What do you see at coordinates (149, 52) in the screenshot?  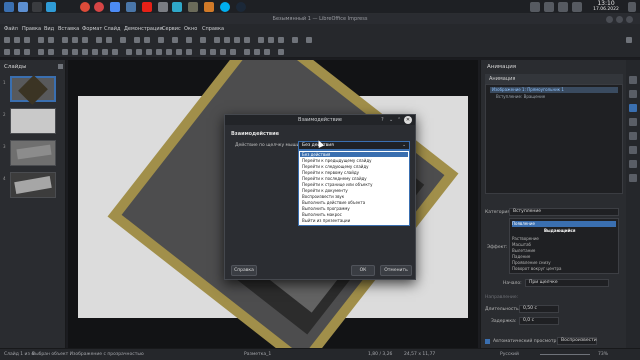 I see `block-arrows-icon` at bounding box center [149, 52].